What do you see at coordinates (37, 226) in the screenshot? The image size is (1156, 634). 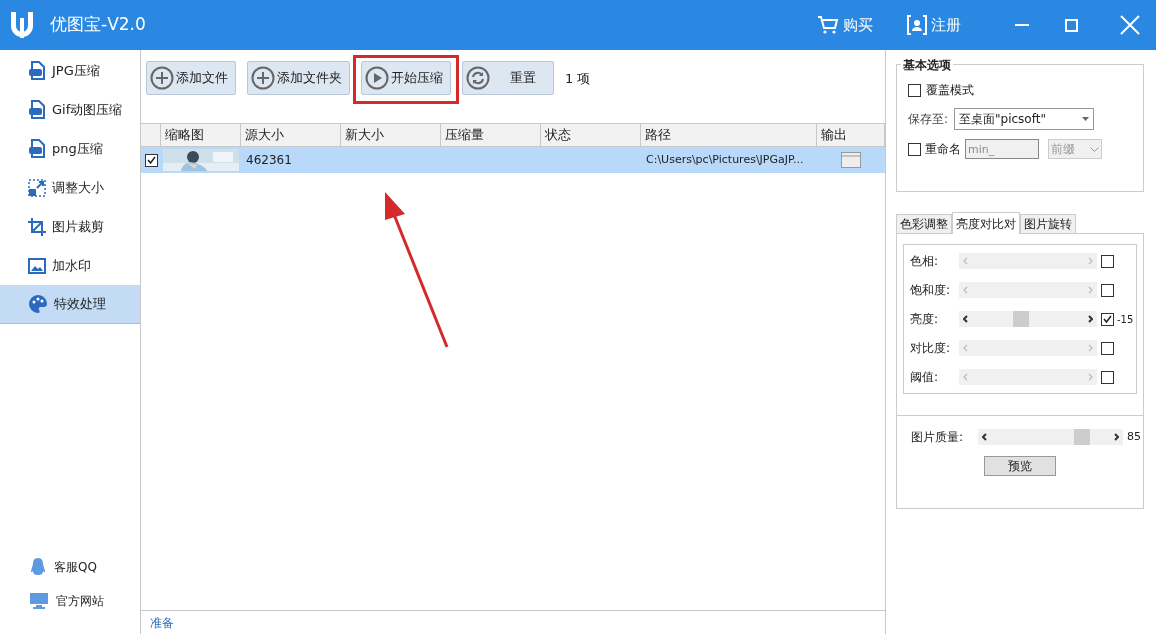 I see `crop-icon` at bounding box center [37, 226].